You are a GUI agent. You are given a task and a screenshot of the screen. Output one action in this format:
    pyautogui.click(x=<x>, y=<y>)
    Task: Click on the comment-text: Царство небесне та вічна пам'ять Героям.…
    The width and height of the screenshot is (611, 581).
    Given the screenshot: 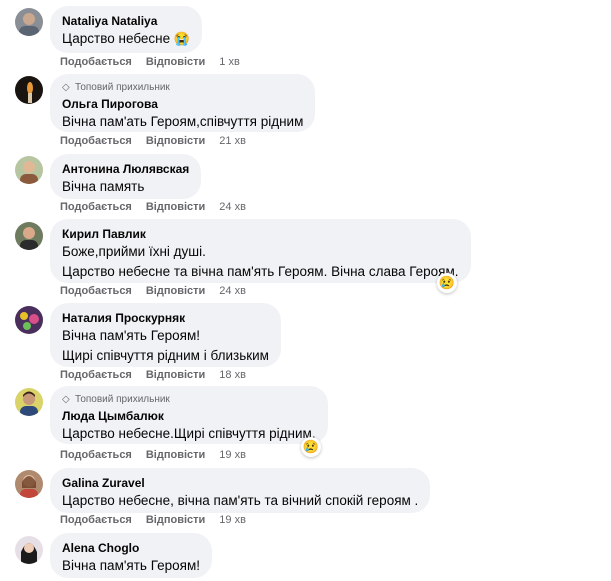 What is the action you would take?
    pyautogui.click(x=260, y=271)
    